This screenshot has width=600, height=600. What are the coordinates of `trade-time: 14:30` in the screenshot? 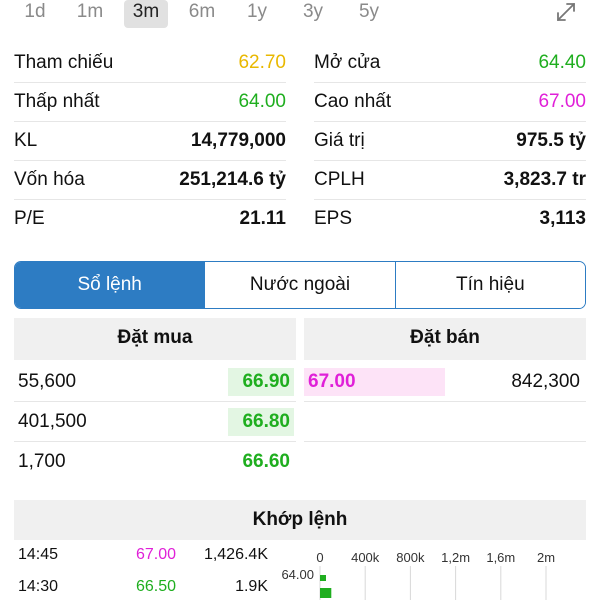 It's located at (38, 586).